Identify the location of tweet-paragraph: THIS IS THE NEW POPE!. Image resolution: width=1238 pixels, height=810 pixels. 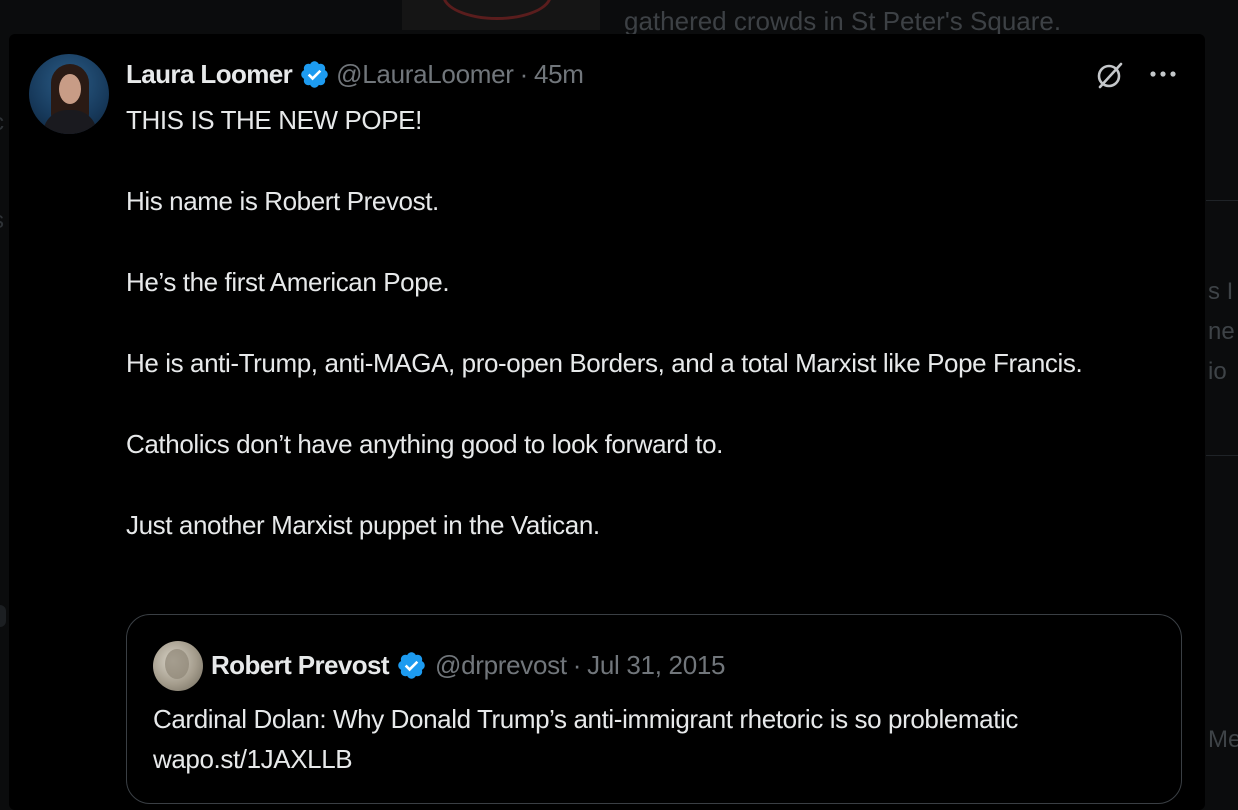
(274, 120).